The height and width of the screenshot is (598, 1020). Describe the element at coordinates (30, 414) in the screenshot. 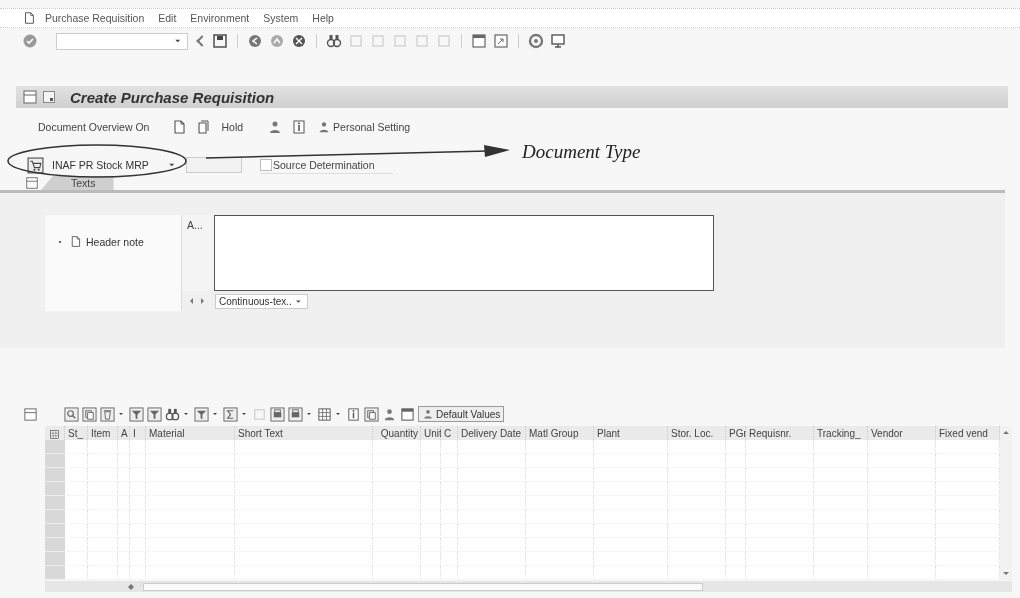

I see `table-settings-icon` at that location.